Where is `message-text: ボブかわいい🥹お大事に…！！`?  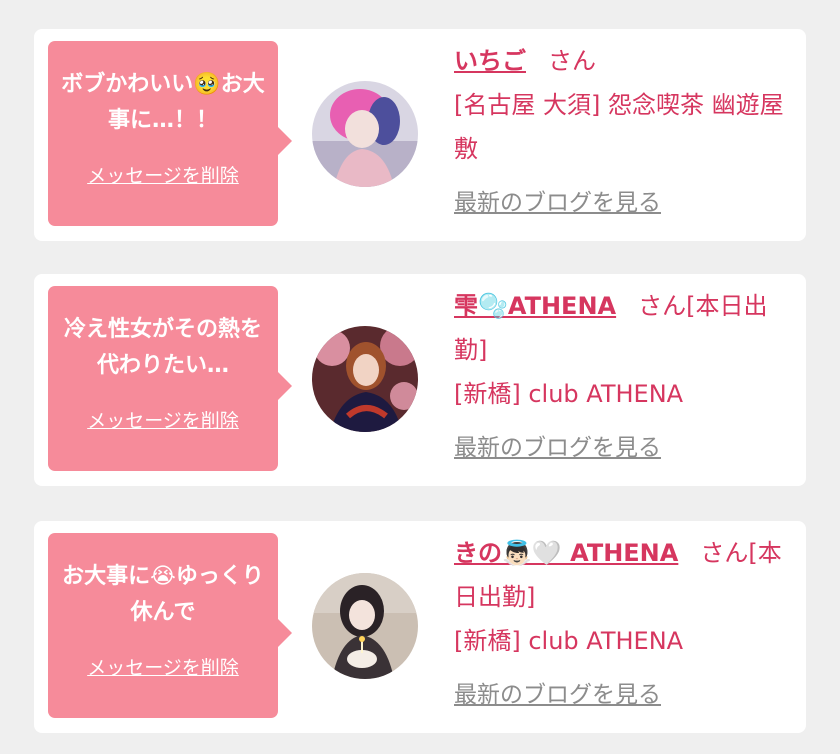 message-text: ボブかわいい🥹お大事に…！！ is located at coordinates (163, 102).